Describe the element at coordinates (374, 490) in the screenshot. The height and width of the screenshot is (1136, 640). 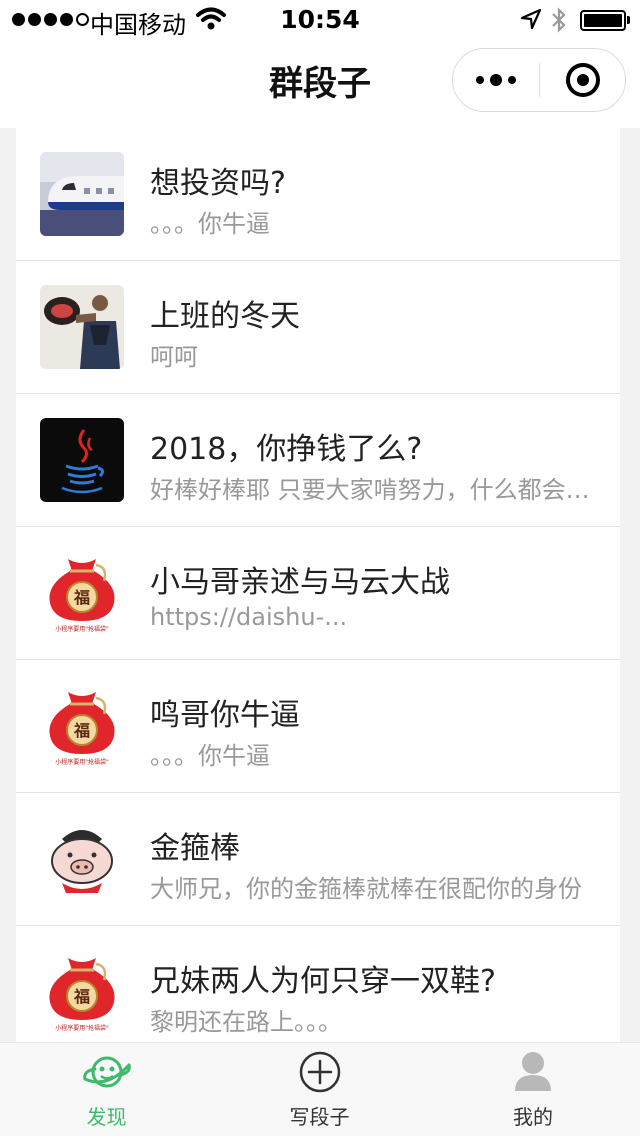
I see `item-subtitle: 好棒好棒耶 只要大家啃努力，什么都会有的` at that location.